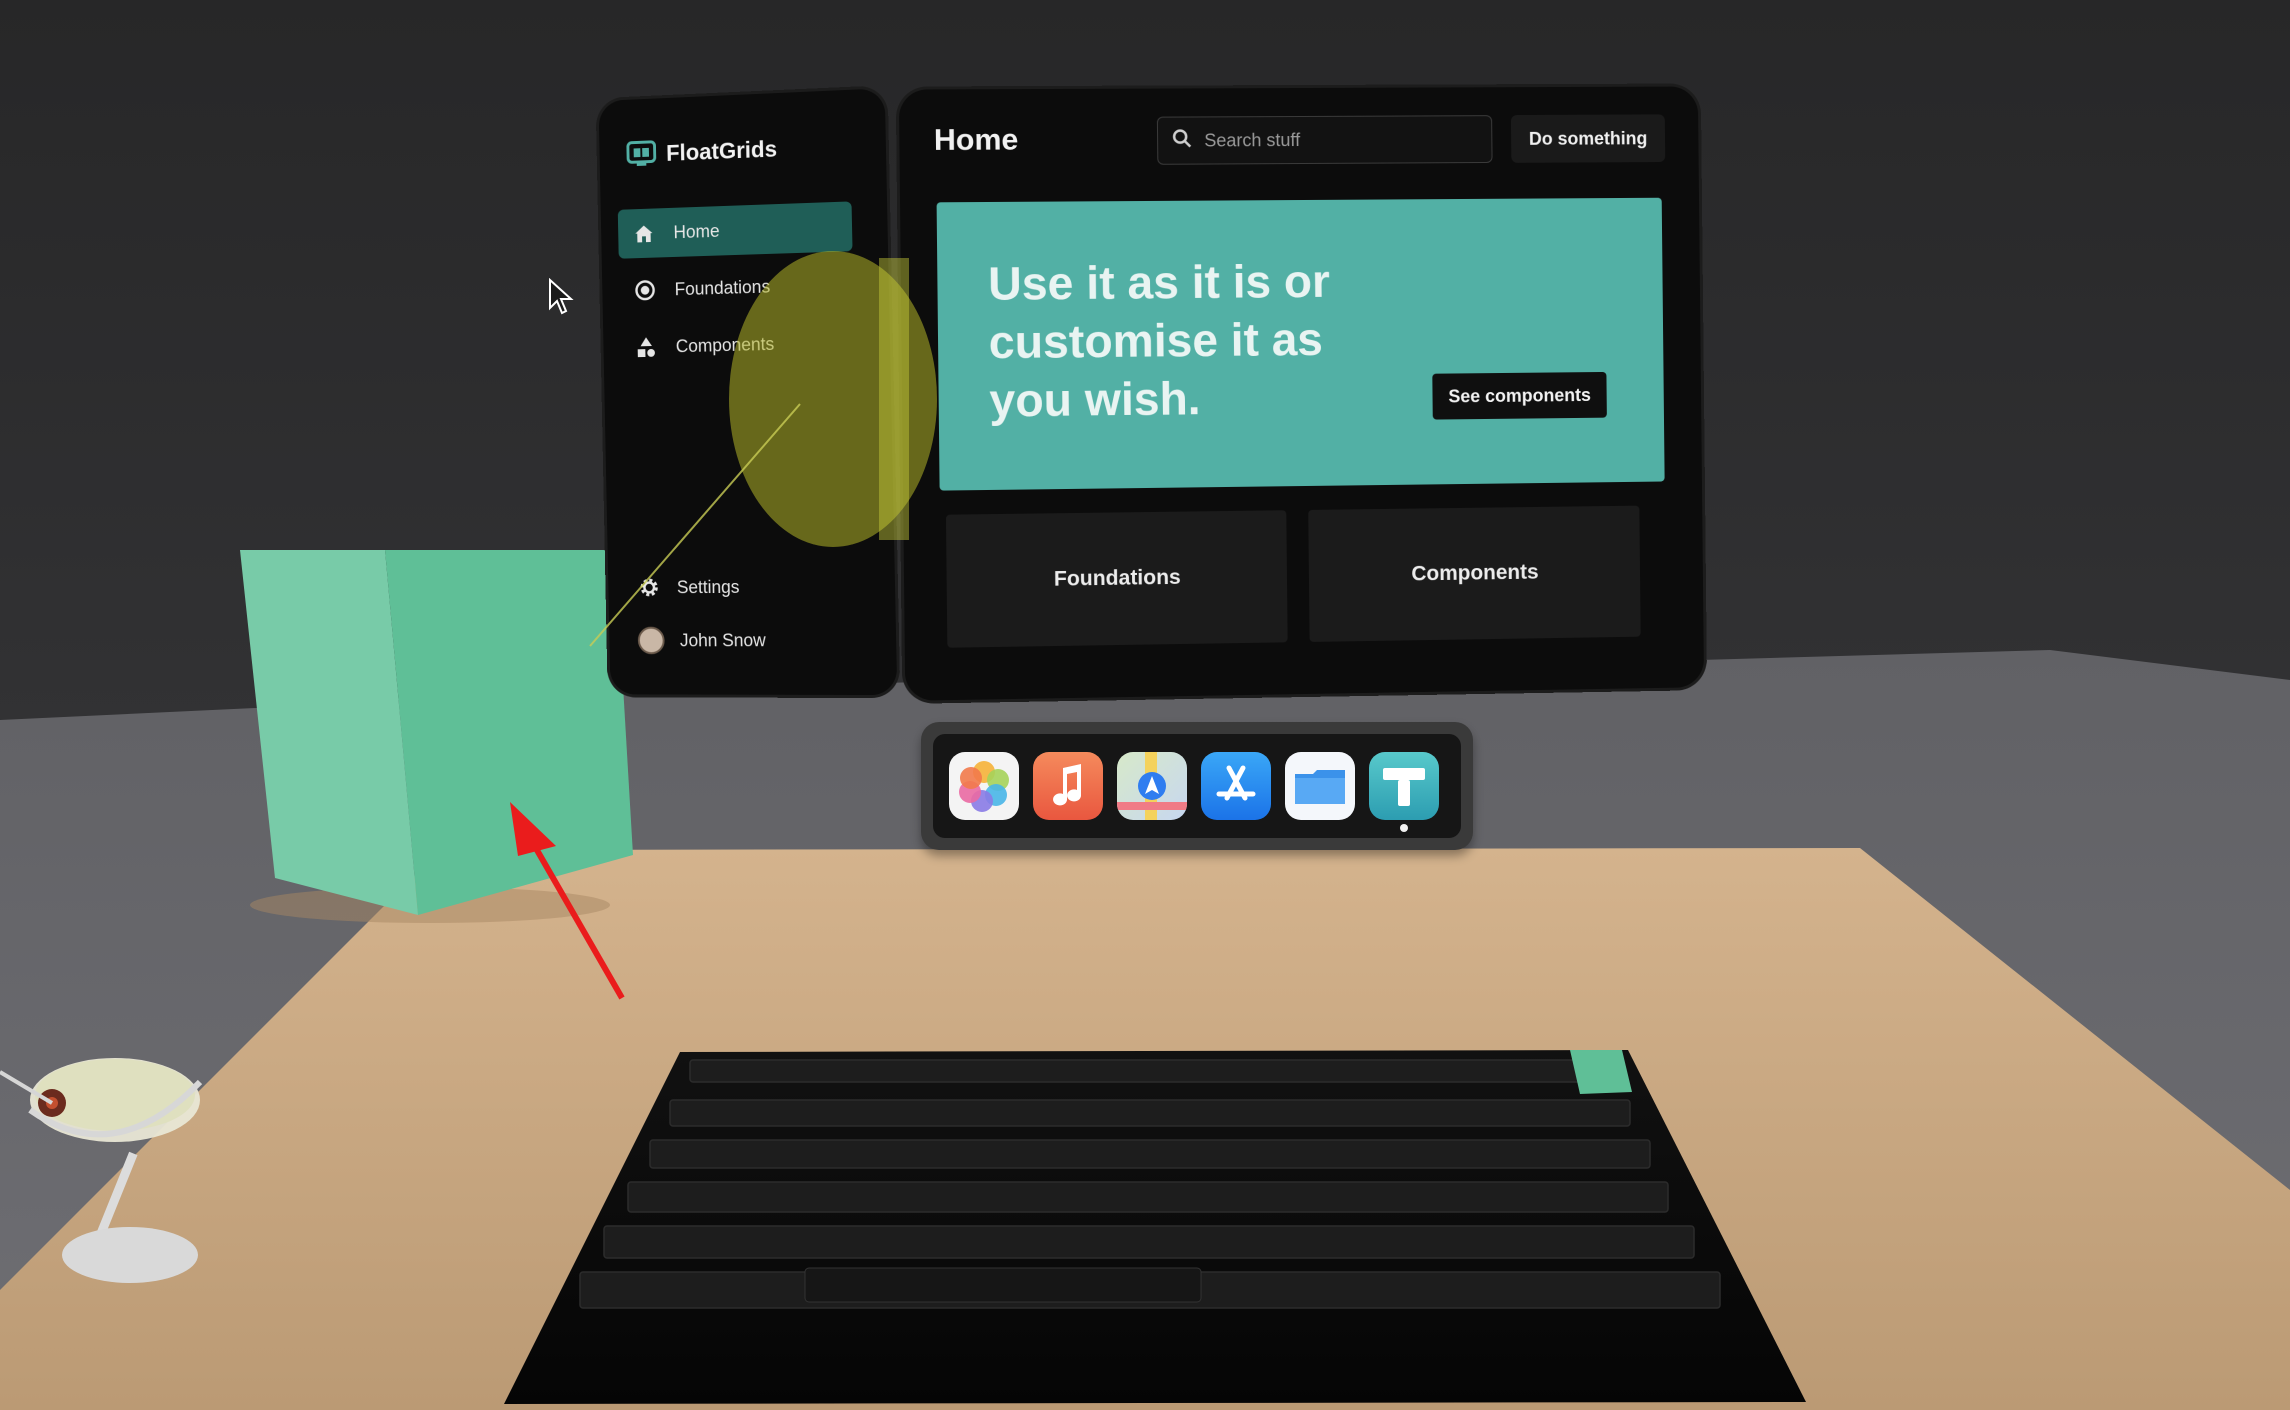 The height and width of the screenshot is (1410, 2290). Describe the element at coordinates (696, 231) in the screenshot. I see `sidebar-item-label: Home` at that location.